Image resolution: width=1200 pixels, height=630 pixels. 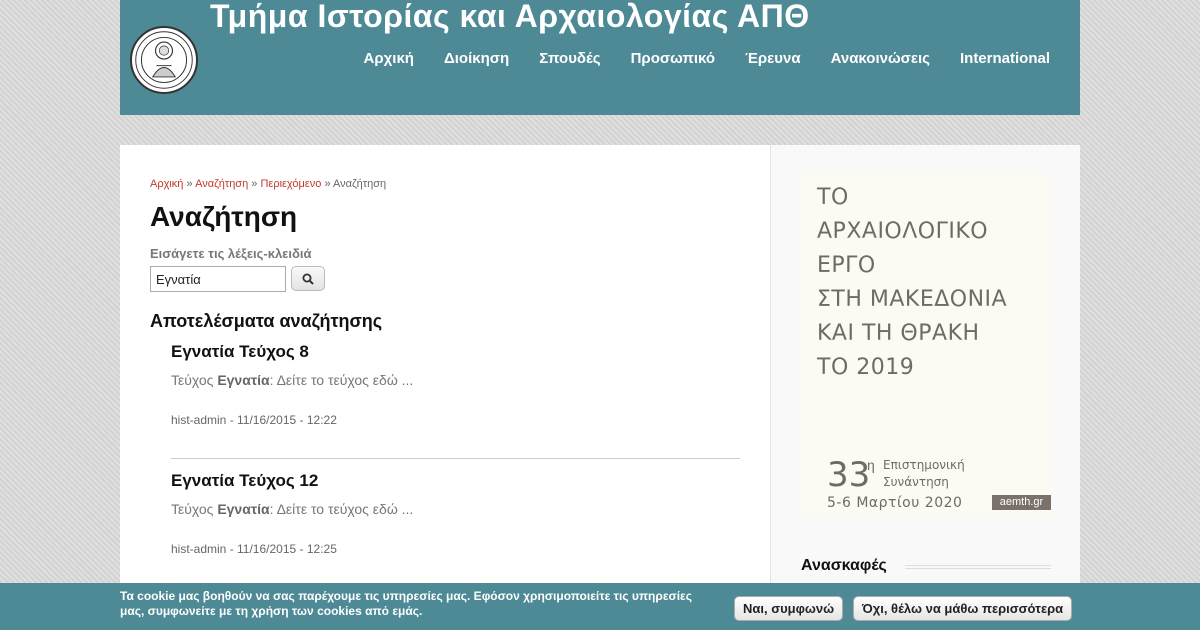 What do you see at coordinates (851, 566) in the screenshot?
I see `sidebar-section-heading: Ανασκαφές` at bounding box center [851, 566].